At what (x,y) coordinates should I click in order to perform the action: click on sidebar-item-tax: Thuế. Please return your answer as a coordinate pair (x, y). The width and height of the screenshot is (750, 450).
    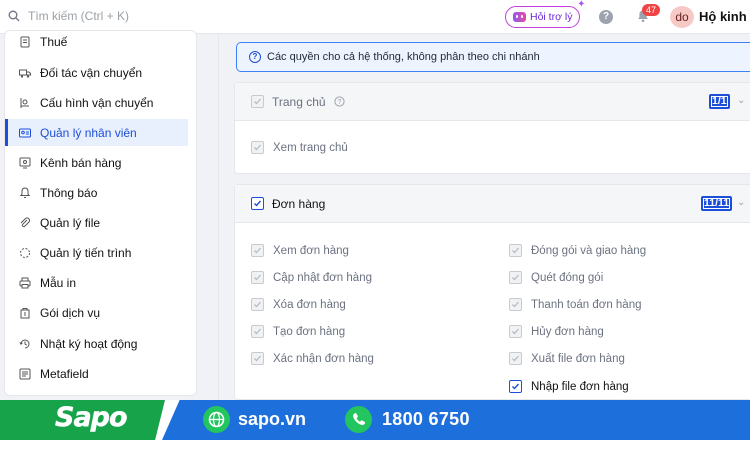
    Looking at the image, I should click on (96, 43).